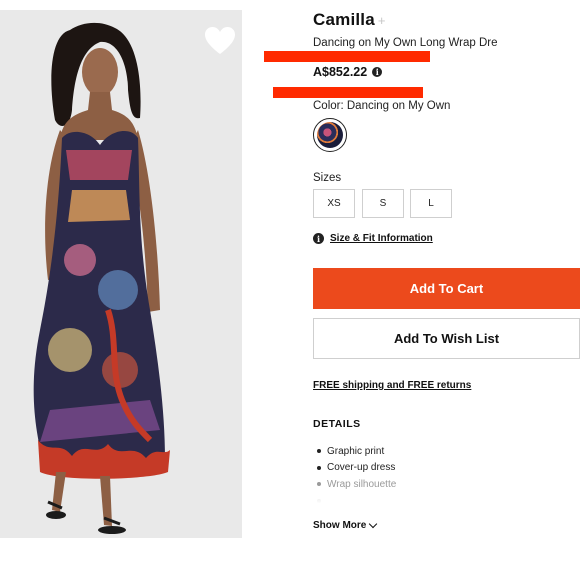 This screenshot has height=580, width=580. I want to click on swatch-image, so click(330, 135).